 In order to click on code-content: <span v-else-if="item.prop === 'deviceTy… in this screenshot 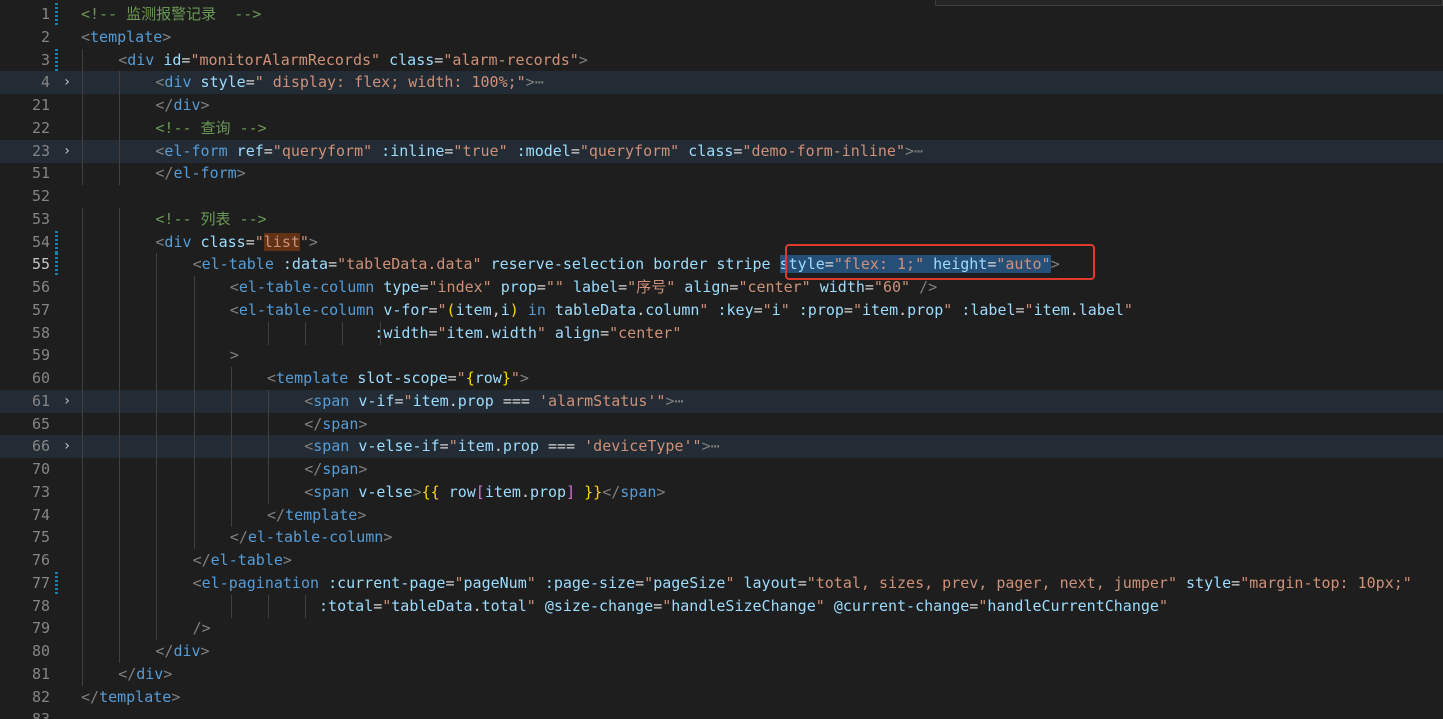, I will do `click(511, 446)`.